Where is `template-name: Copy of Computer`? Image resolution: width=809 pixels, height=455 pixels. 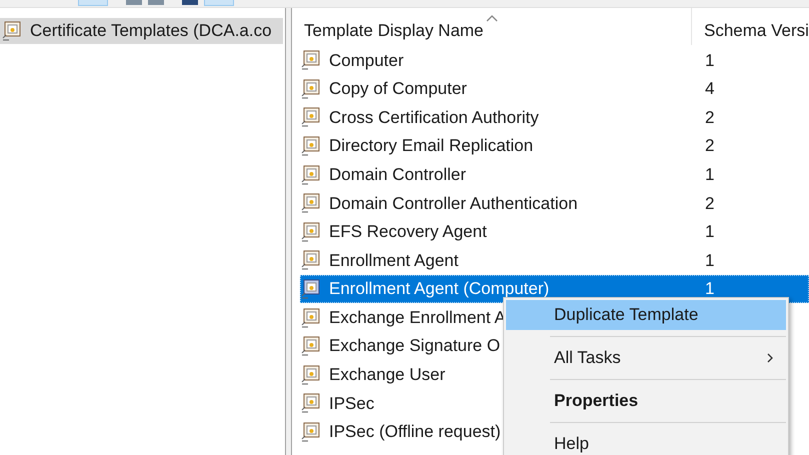 template-name: Copy of Computer is located at coordinates (398, 89).